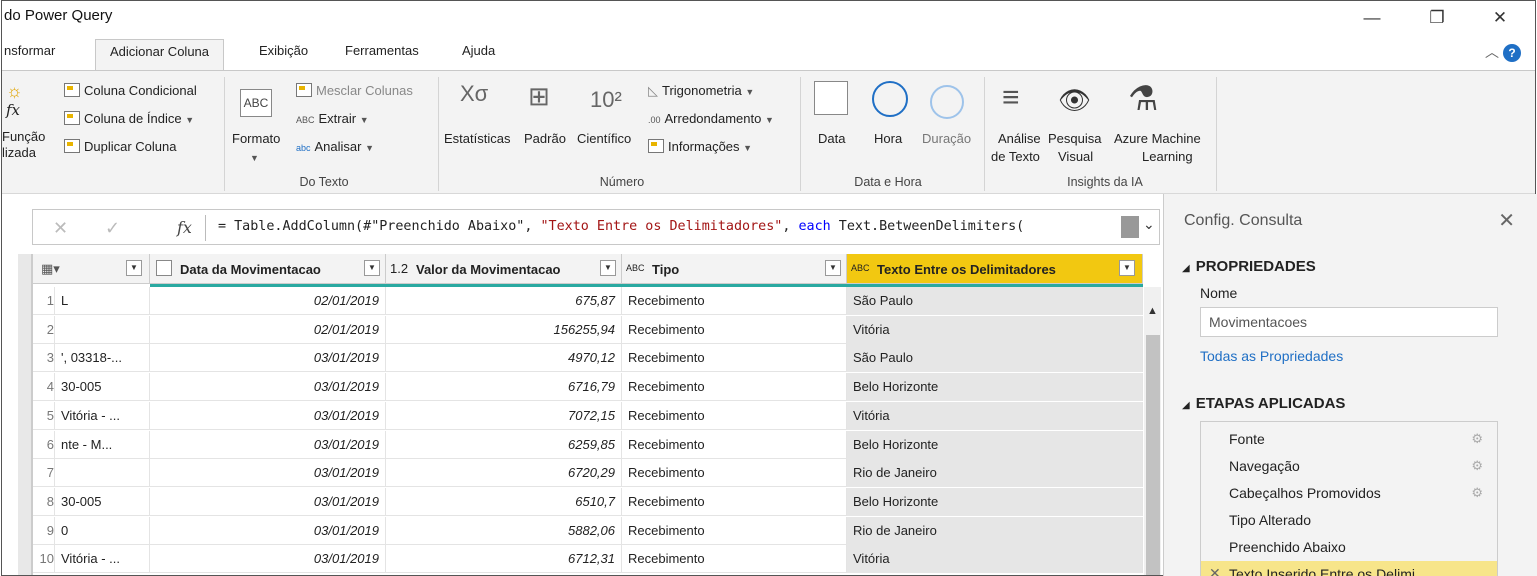 The image size is (1537, 576). I want to click on analisar-button: abc Analisar ▼, so click(335, 146).